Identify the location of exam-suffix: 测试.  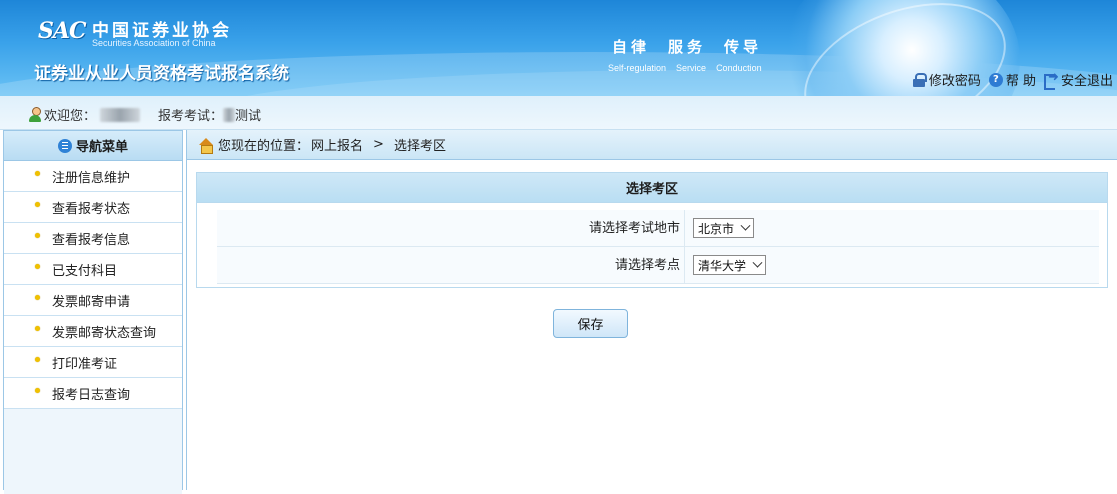
(248, 116).